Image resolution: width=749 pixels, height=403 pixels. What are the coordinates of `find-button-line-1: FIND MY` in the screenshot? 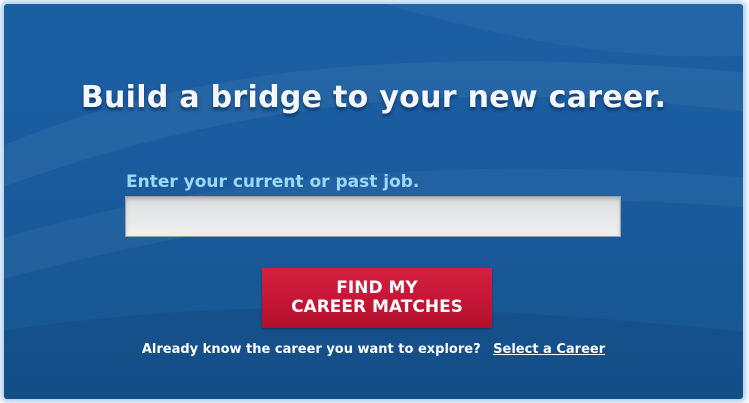 It's located at (377, 288).